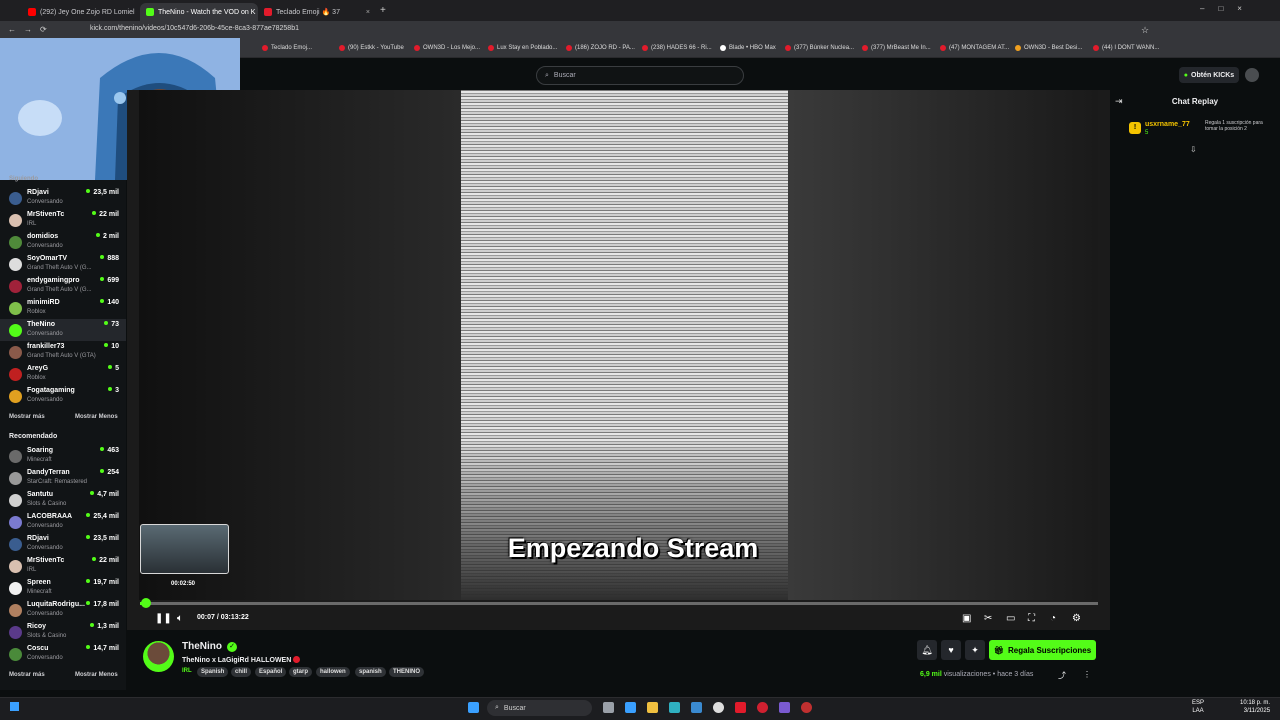 Image resolution: width=1280 pixels, height=720 pixels. What do you see at coordinates (63, 330) in the screenshot?
I see `sidebar-item-thenino: TheNino Conversando 73` at bounding box center [63, 330].